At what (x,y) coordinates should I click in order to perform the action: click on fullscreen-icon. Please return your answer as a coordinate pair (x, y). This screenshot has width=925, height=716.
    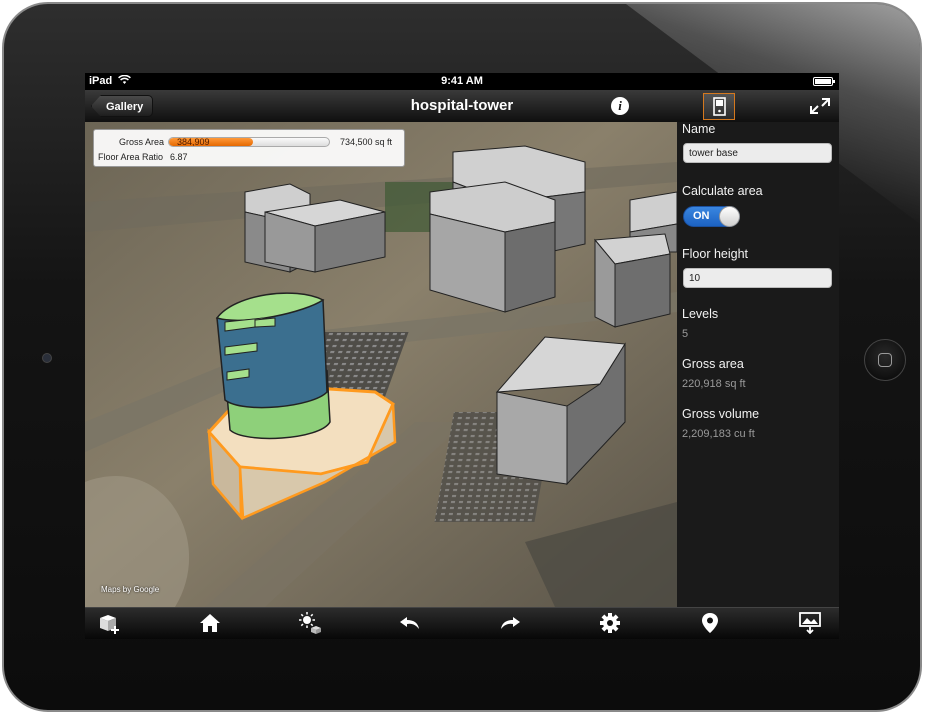
    Looking at the image, I should click on (820, 106).